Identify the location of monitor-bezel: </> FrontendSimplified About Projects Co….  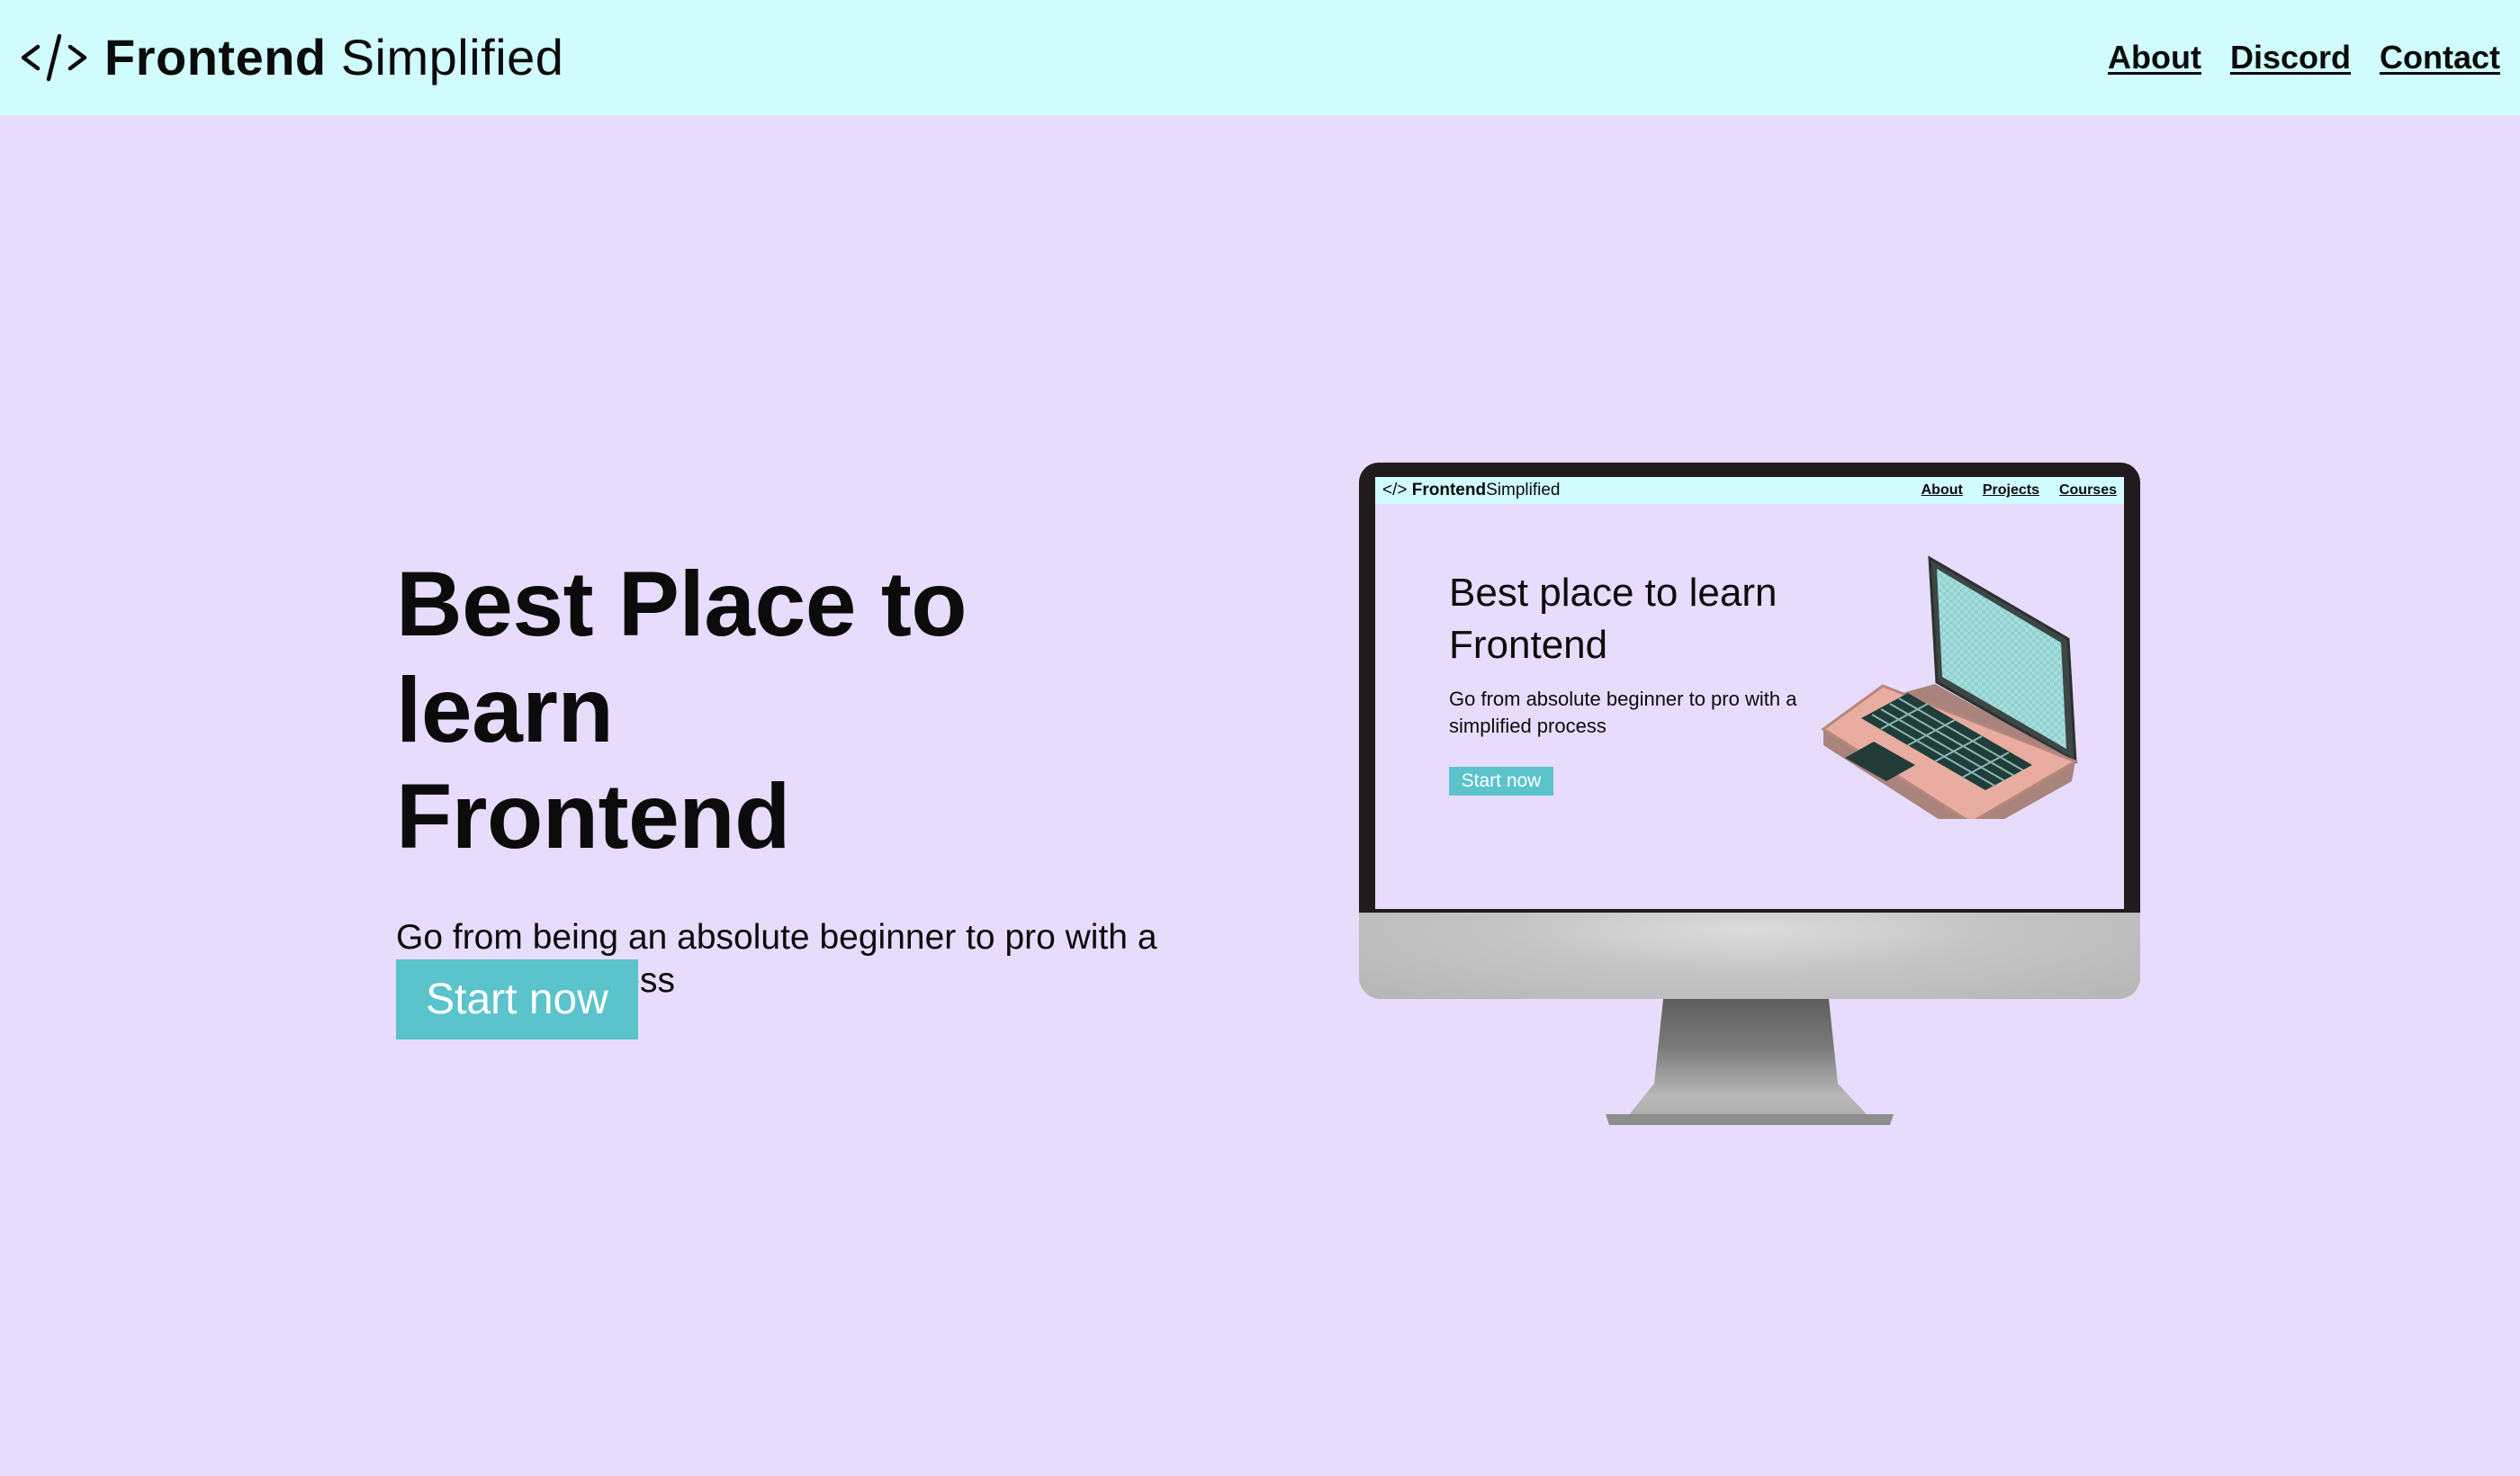
(1749, 688).